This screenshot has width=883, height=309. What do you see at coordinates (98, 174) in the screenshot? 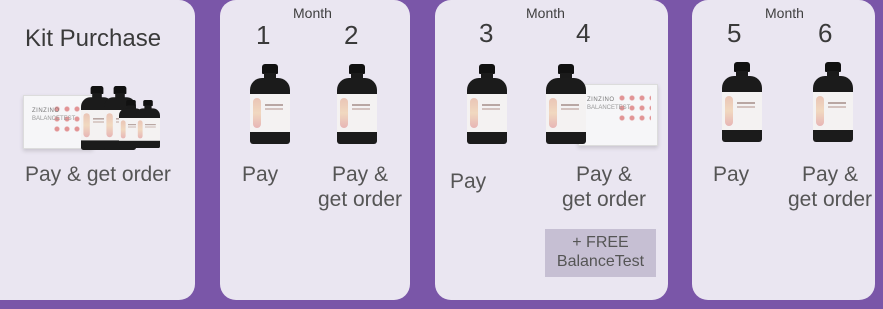
I see `kit-purchase-label: Pay & get order` at bounding box center [98, 174].